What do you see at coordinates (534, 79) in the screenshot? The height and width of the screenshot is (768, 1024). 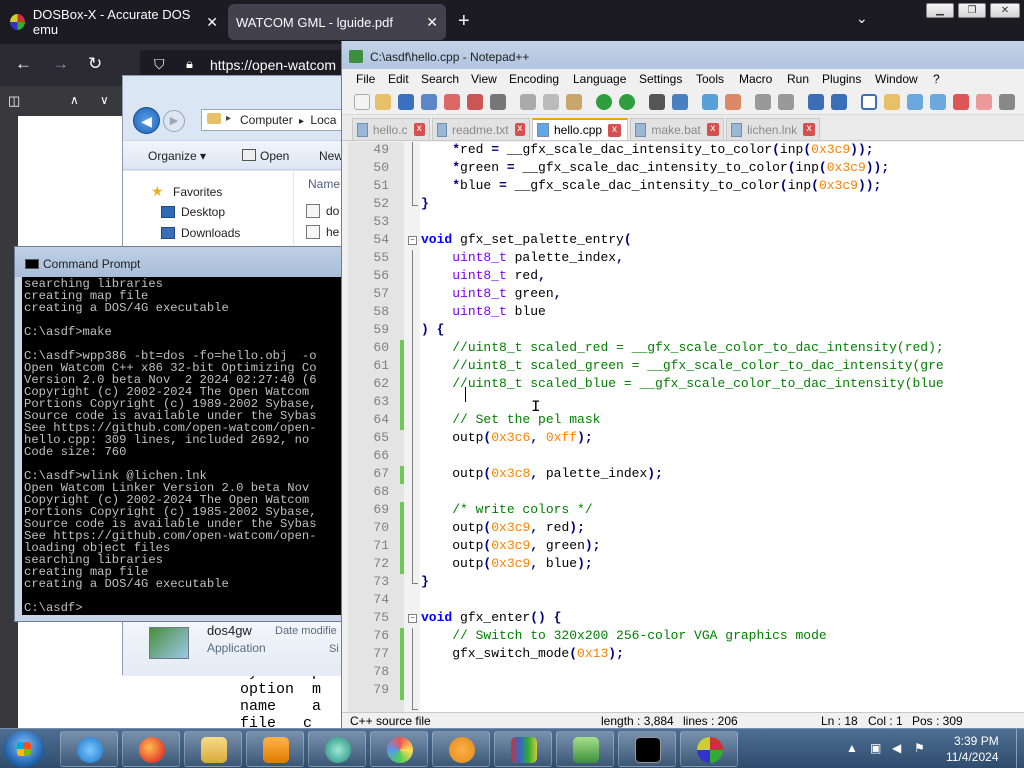 I see `menu-encoding: Encoding` at bounding box center [534, 79].